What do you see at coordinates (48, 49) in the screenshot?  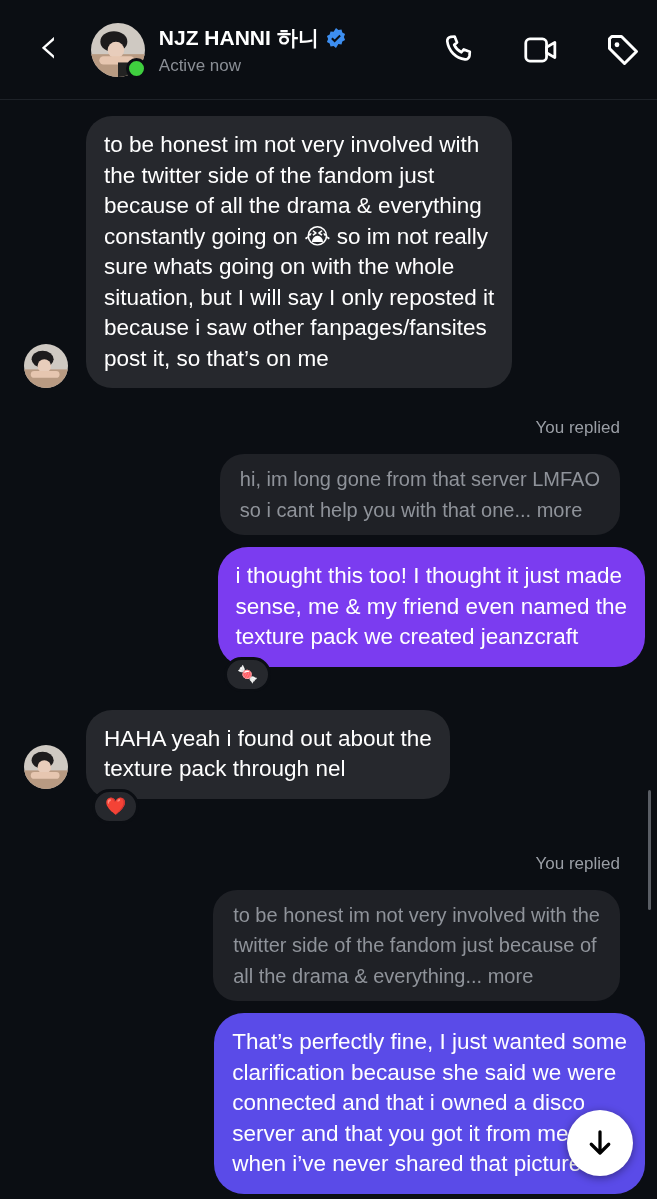 I see `back-button: ‹` at bounding box center [48, 49].